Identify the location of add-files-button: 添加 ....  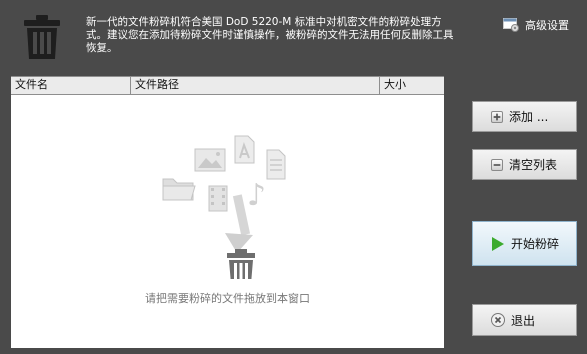
(524, 116).